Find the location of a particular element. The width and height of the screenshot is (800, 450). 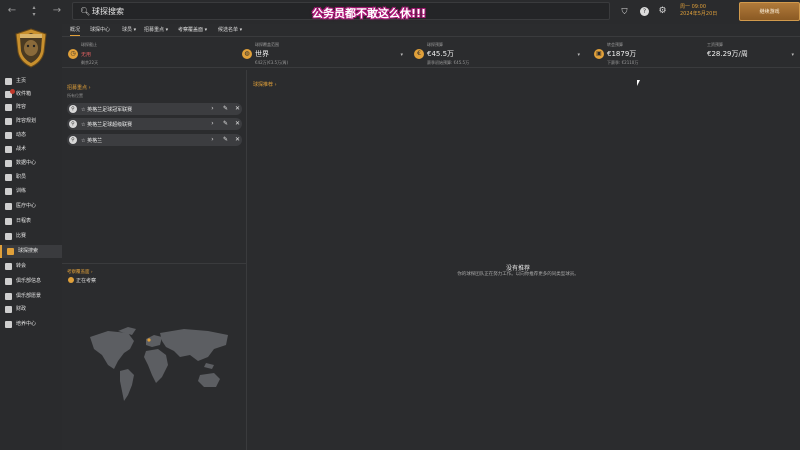

stat-value: €1879万 is located at coordinates (622, 54).